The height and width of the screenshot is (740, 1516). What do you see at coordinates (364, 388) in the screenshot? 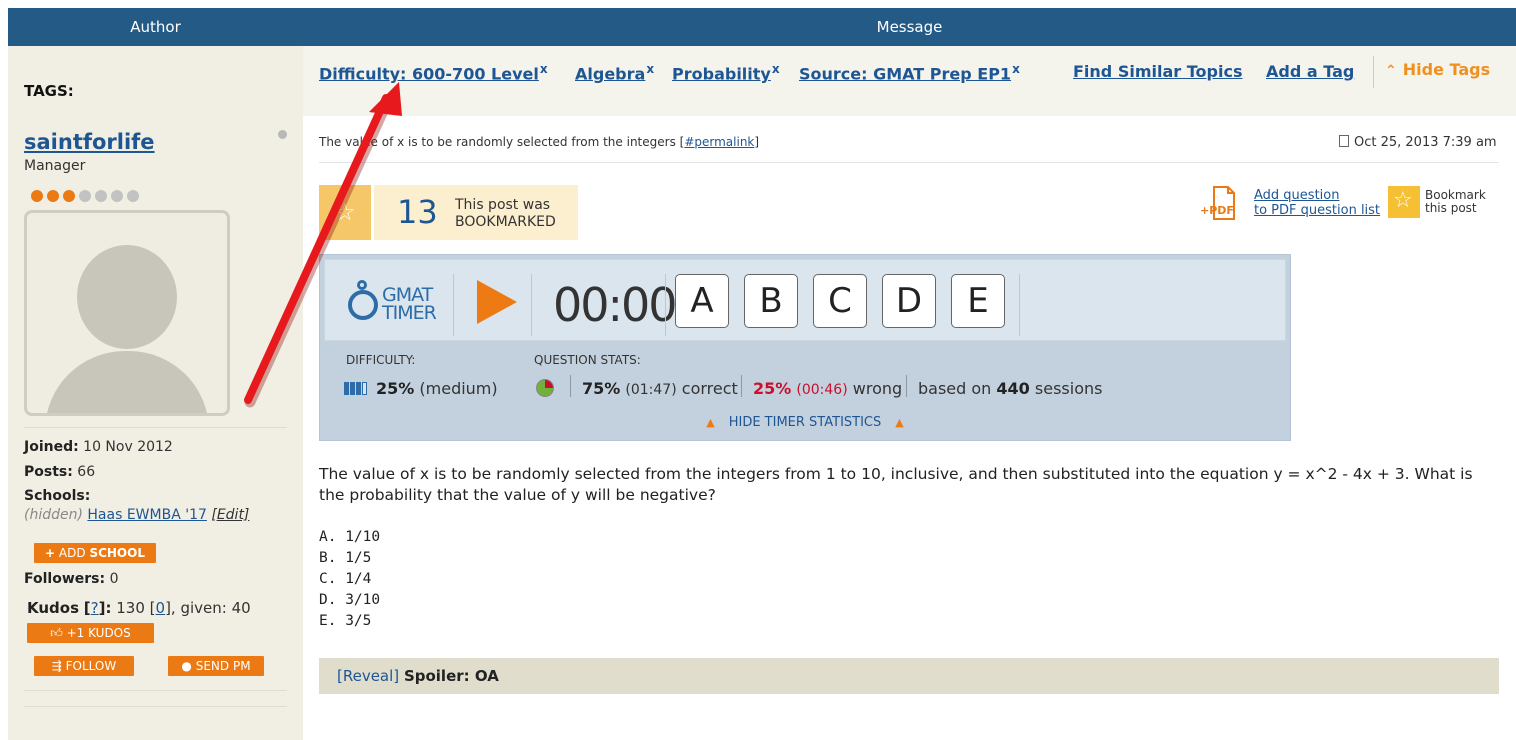
I see `difficulty-bar-empty` at bounding box center [364, 388].